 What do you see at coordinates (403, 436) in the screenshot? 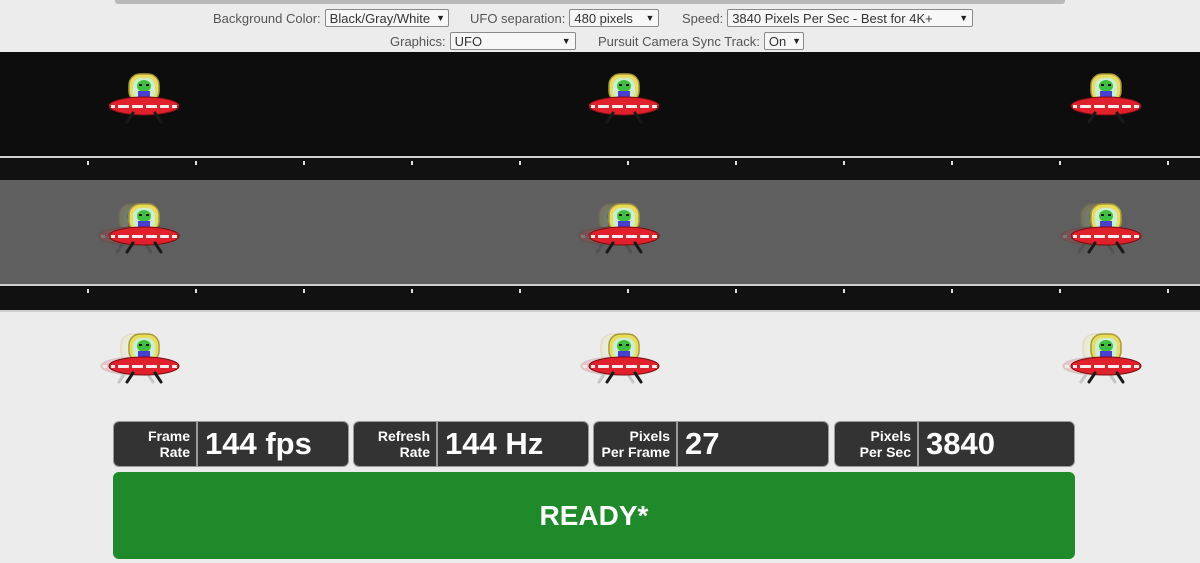
I see `refresh-rate-label-line1: Refresh` at bounding box center [403, 436].